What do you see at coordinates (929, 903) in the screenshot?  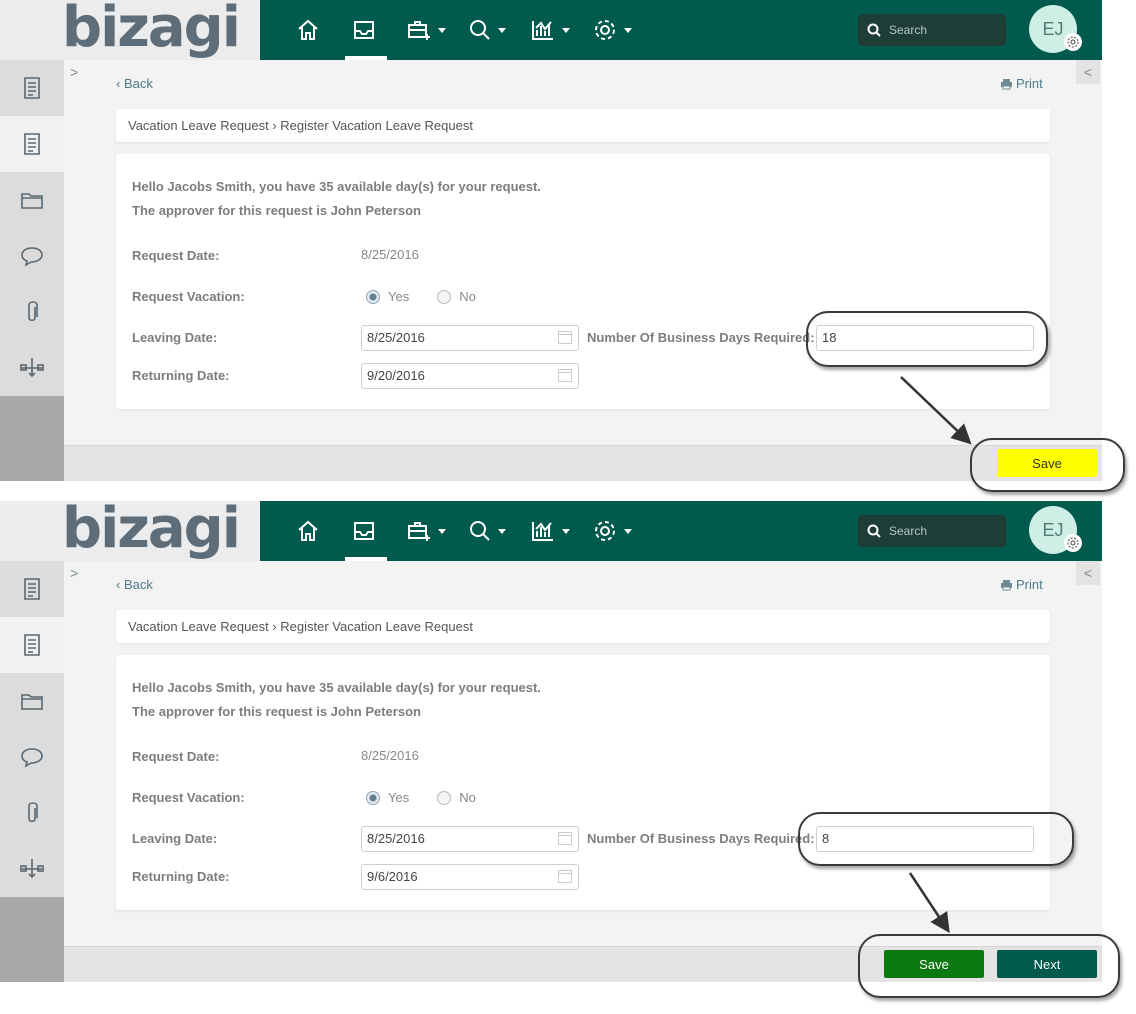 I see `arrow-b` at bounding box center [929, 903].